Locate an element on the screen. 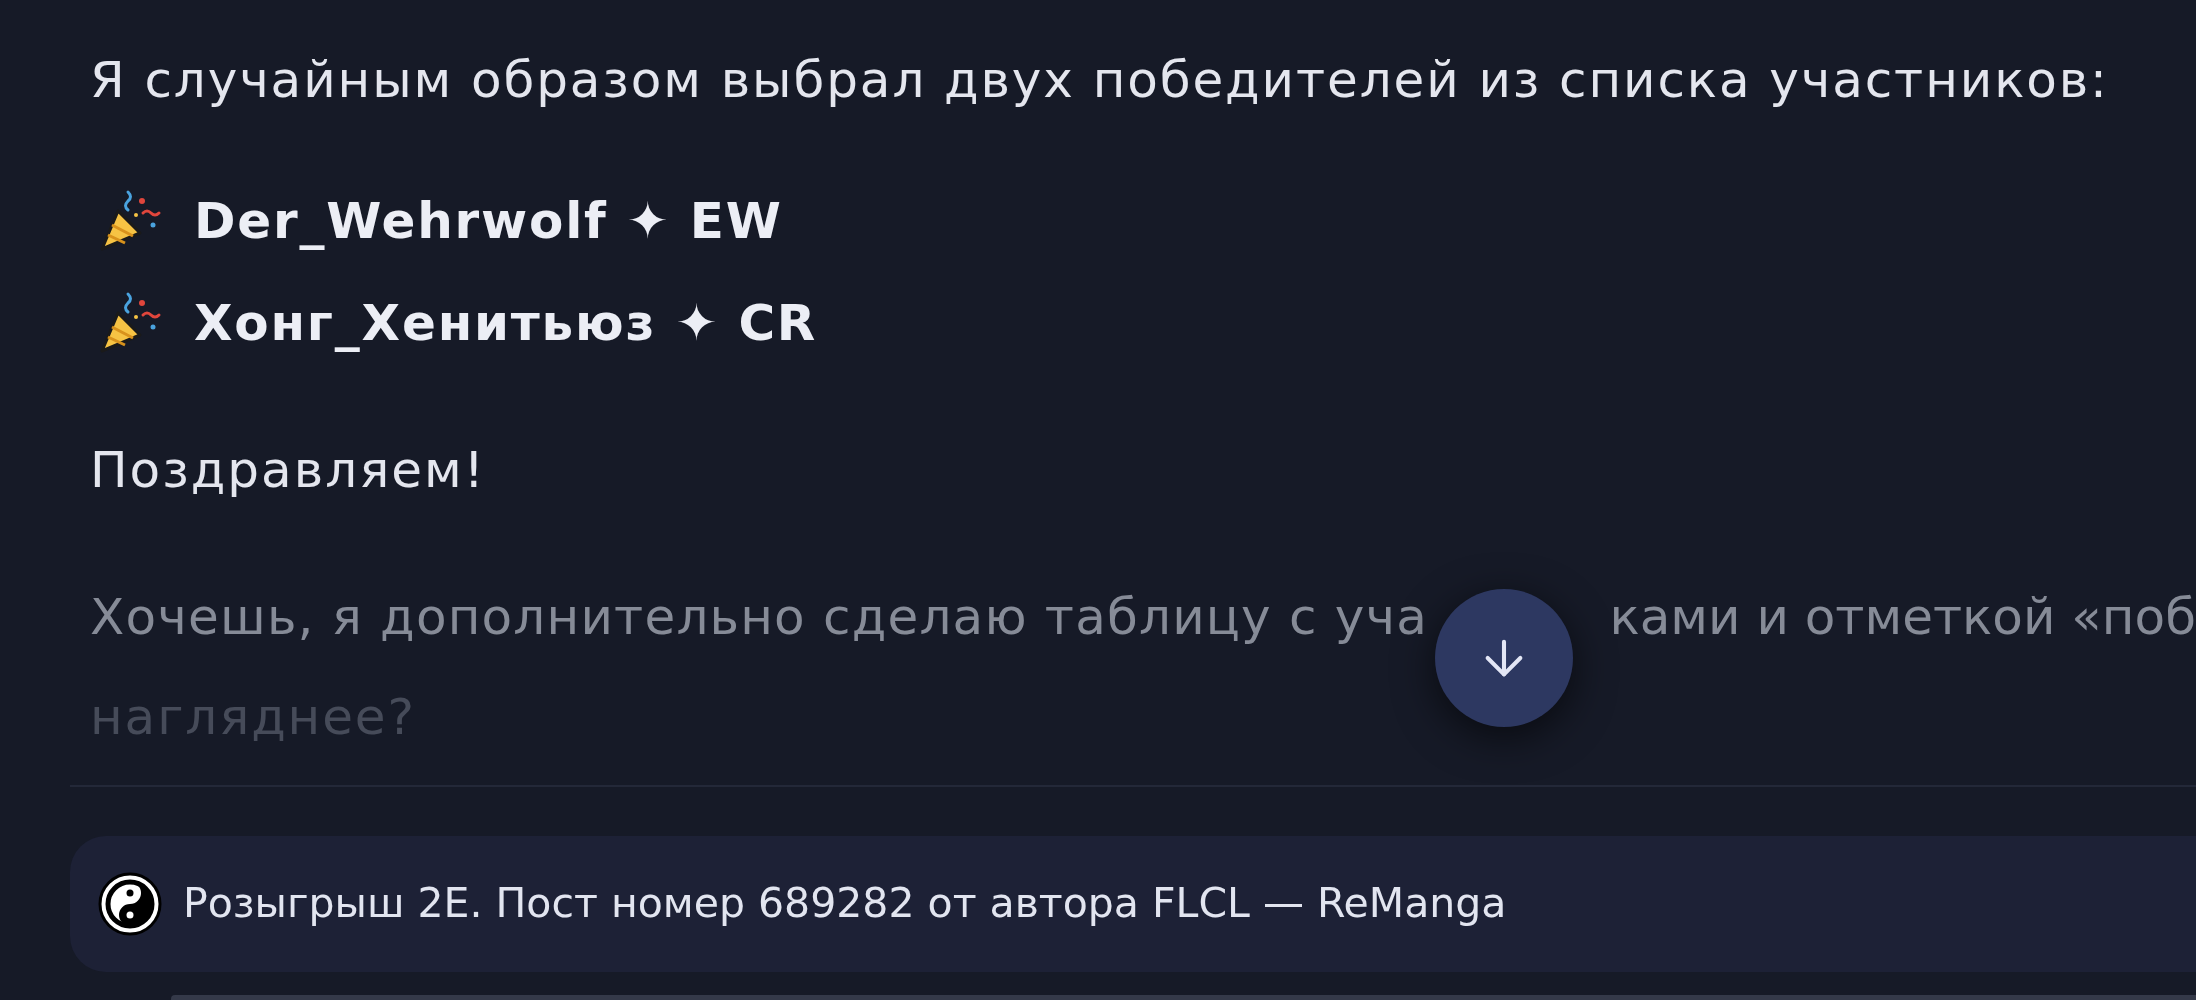 Image resolution: width=2196 pixels, height=1000 pixels. winner-name: Хонг_Хенитьюз ✦ CR is located at coordinates (506, 323).